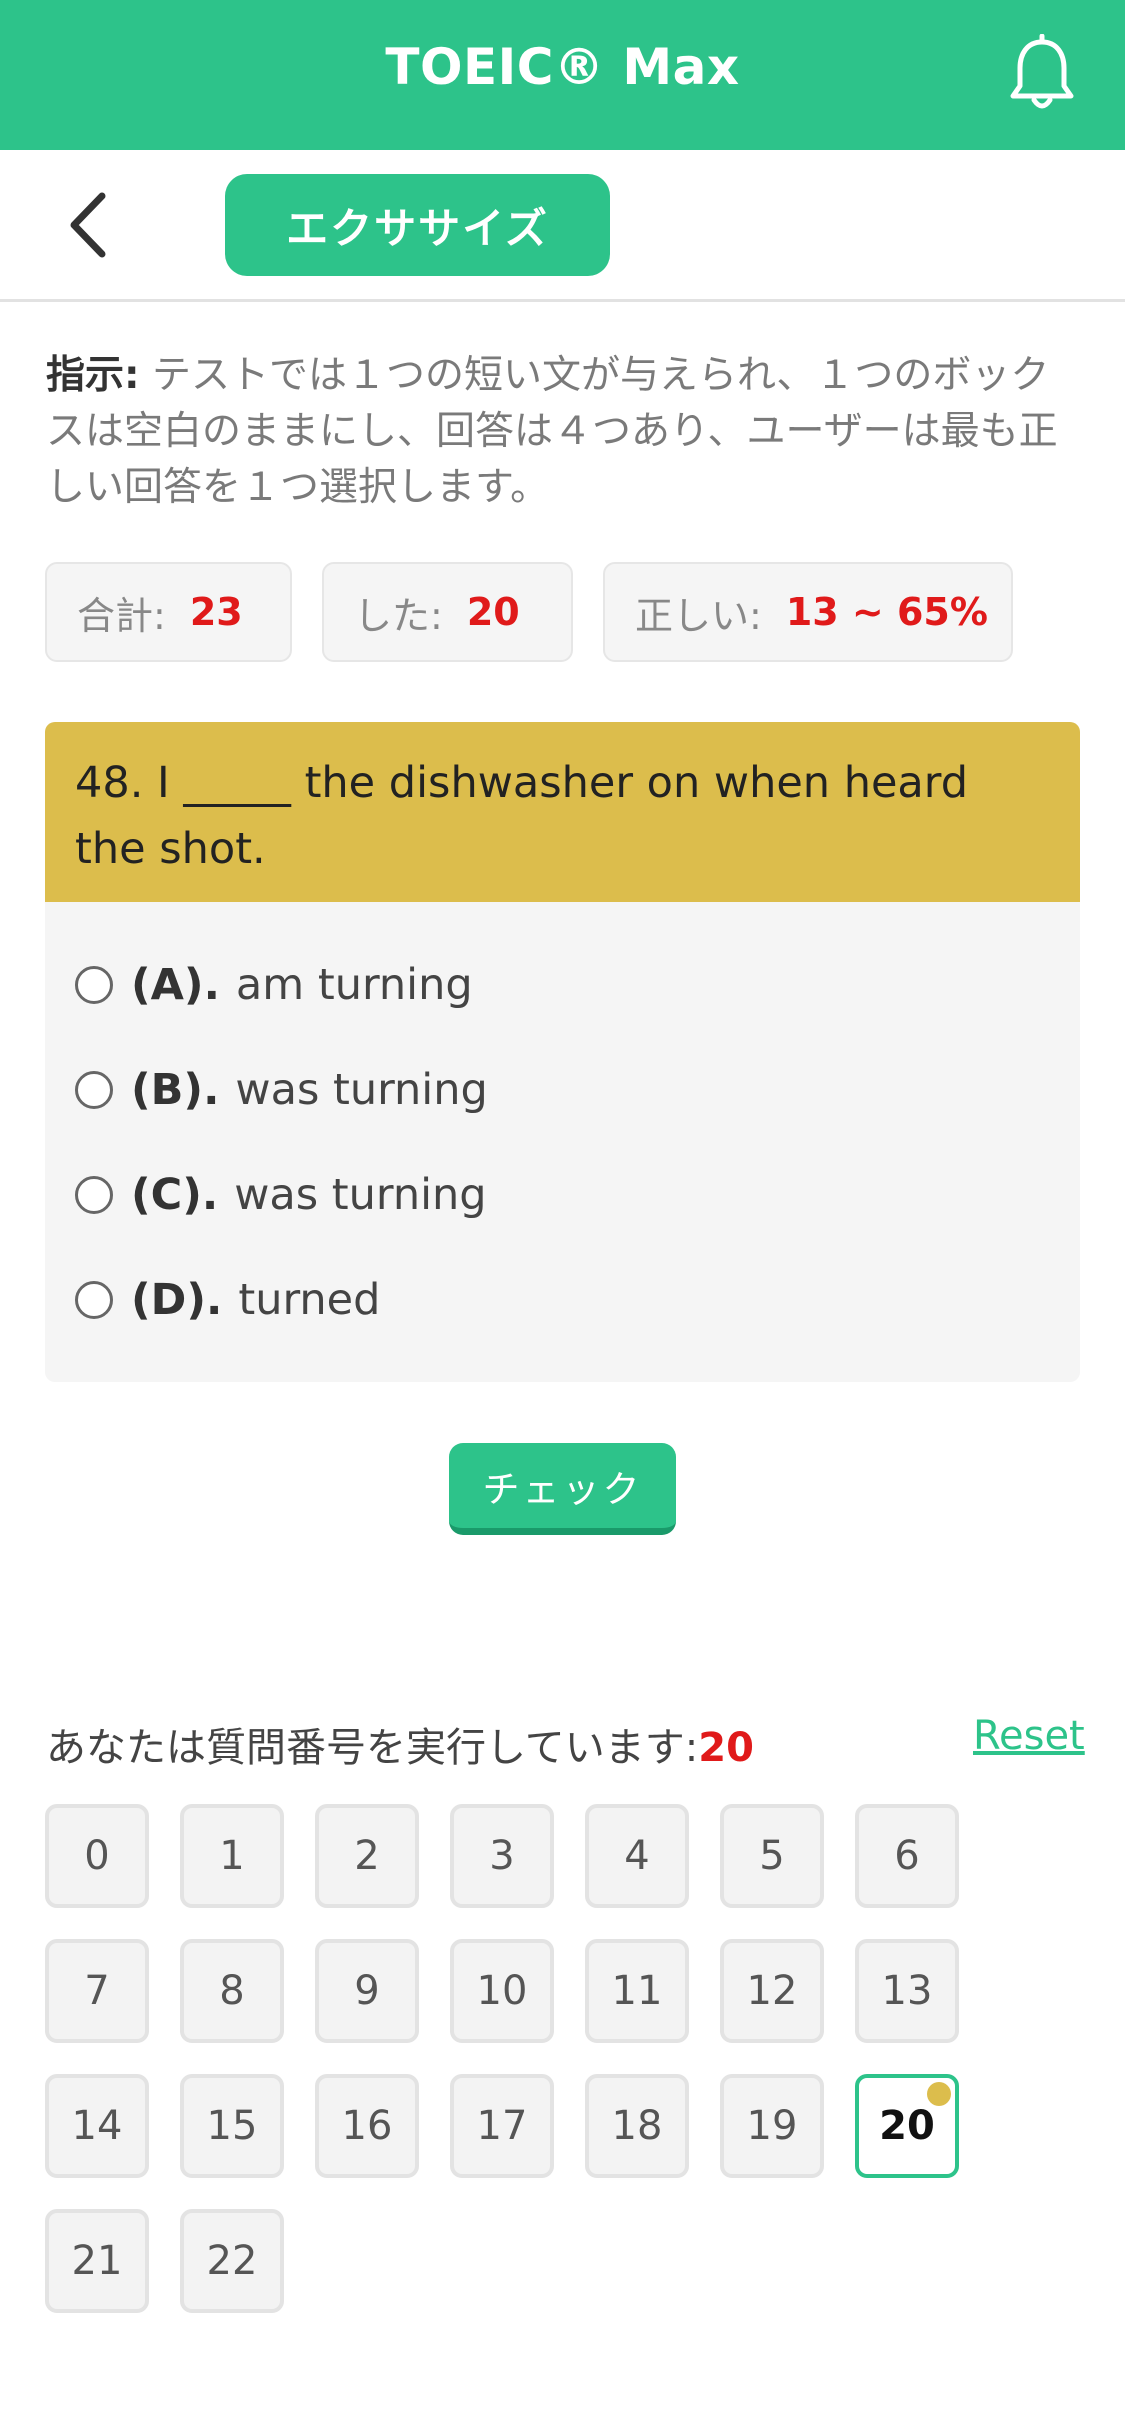 This screenshot has width=1125, height=2436. I want to click on question-number-label: 9, so click(367, 1991).